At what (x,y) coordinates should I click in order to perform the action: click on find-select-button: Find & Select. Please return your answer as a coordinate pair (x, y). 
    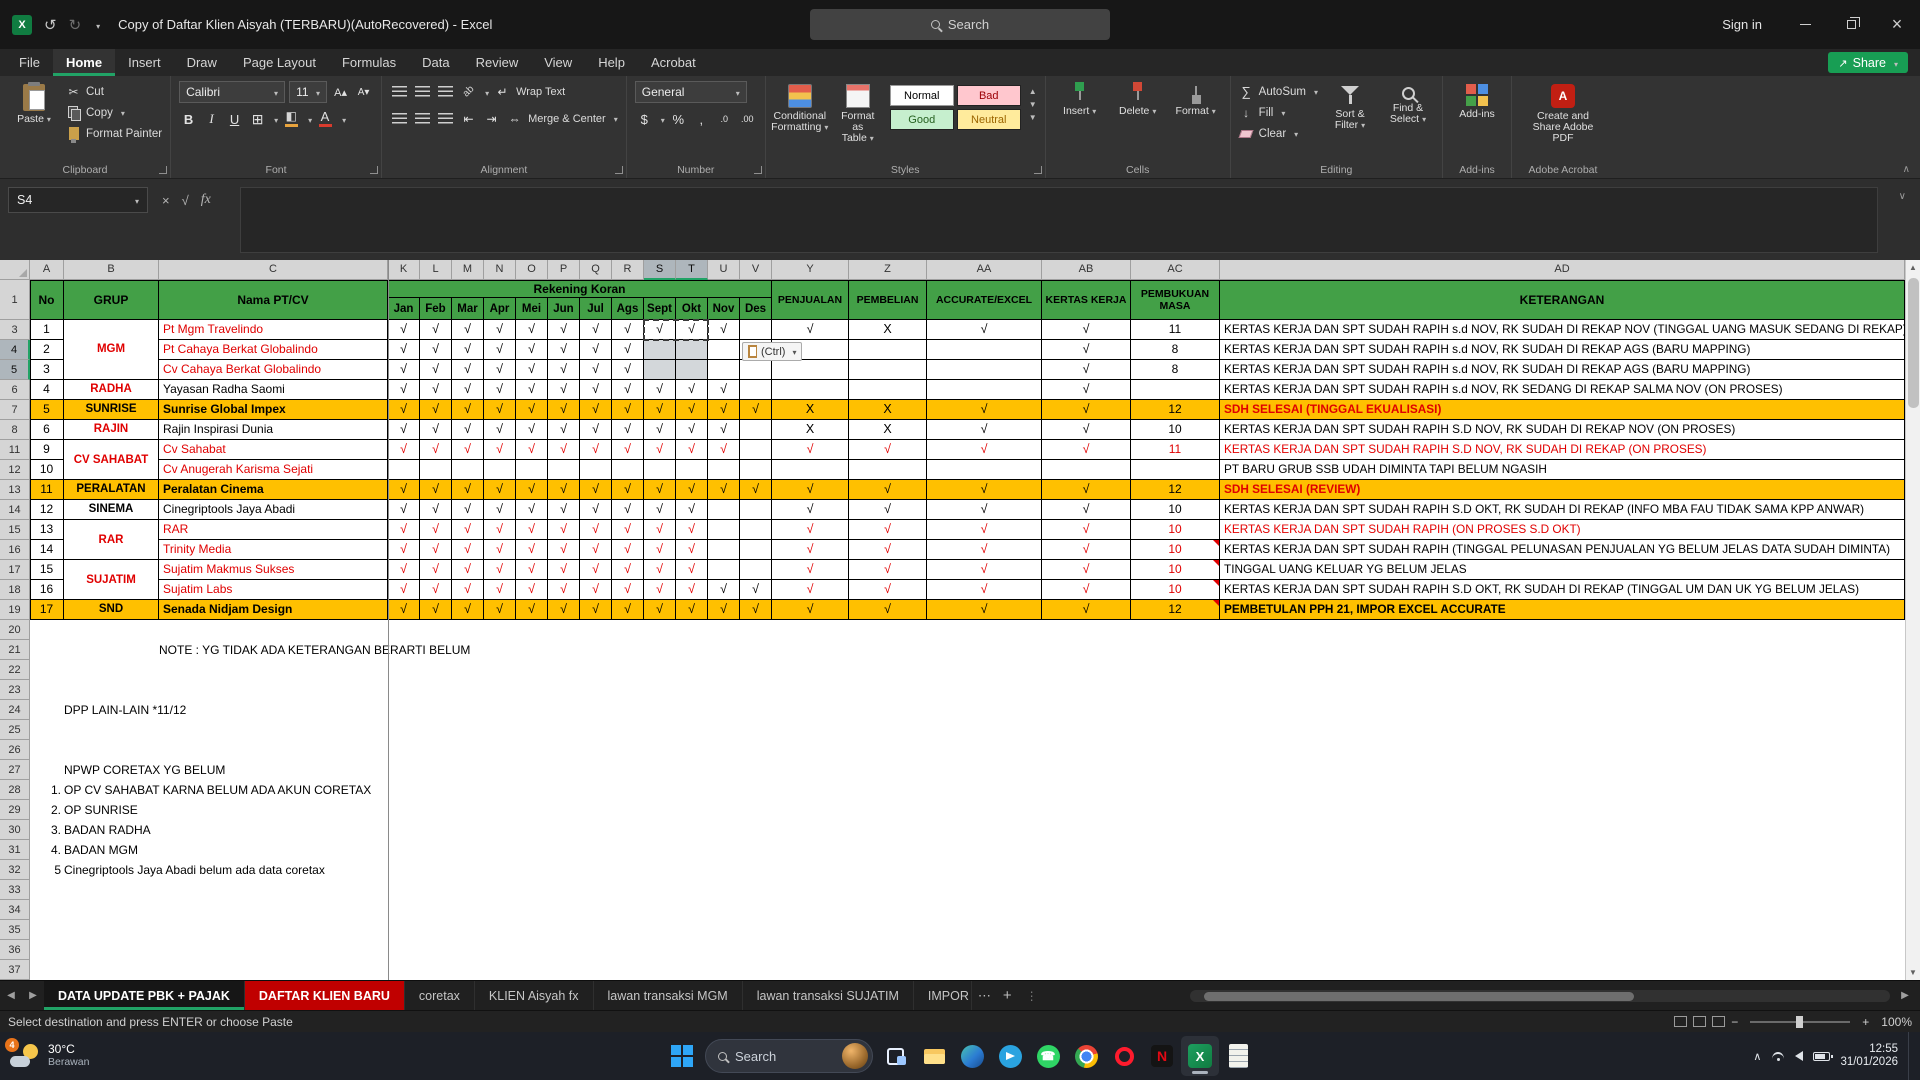
    Looking at the image, I should click on (1408, 104).